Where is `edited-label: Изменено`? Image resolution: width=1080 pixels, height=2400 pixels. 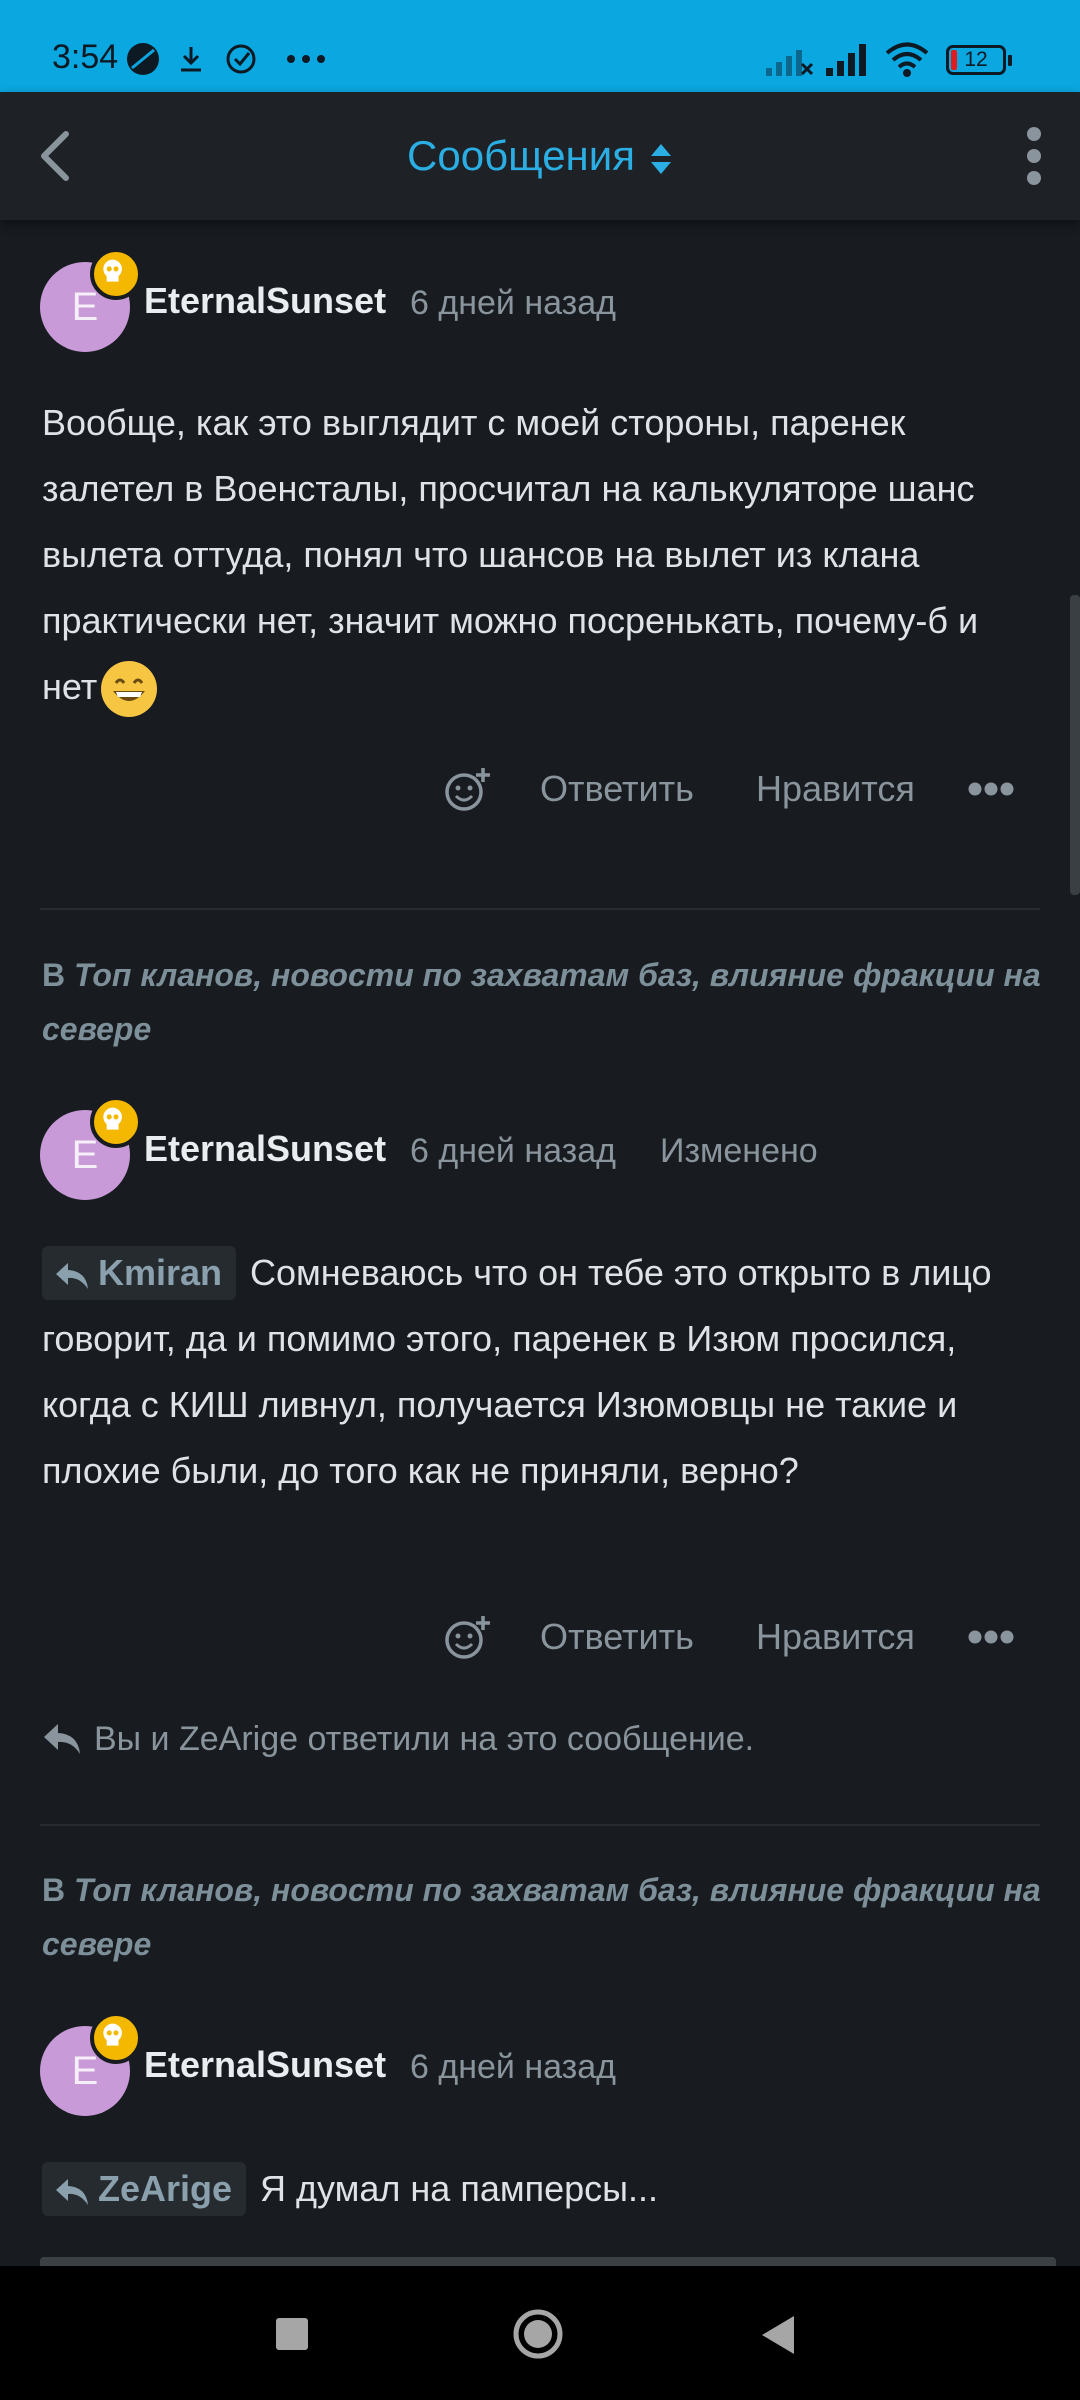 edited-label: Изменено is located at coordinates (739, 1151).